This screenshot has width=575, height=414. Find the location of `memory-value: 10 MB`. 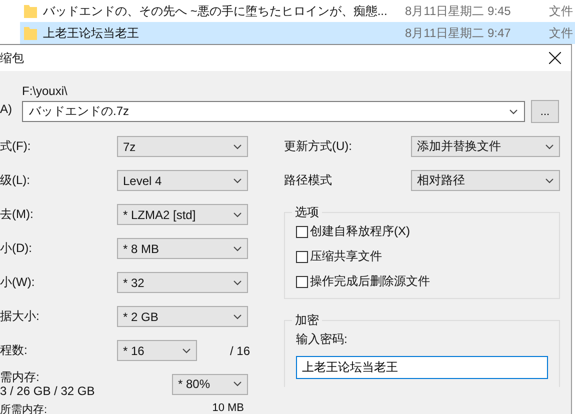

memory-value: 10 MB is located at coordinates (228, 408).